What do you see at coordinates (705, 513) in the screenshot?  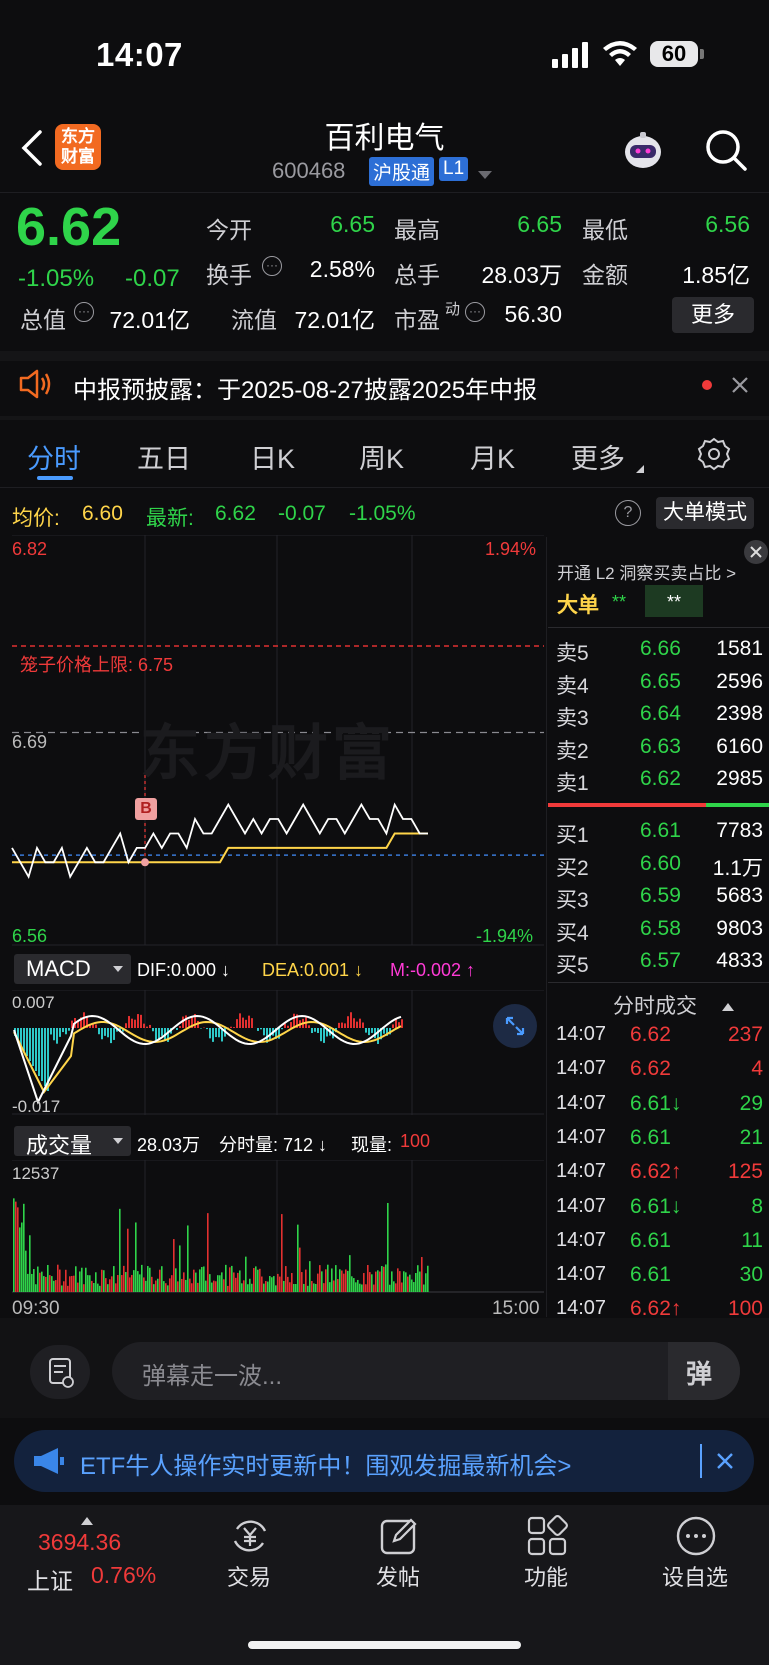 I see `big-order-mode-button: 大单模式` at bounding box center [705, 513].